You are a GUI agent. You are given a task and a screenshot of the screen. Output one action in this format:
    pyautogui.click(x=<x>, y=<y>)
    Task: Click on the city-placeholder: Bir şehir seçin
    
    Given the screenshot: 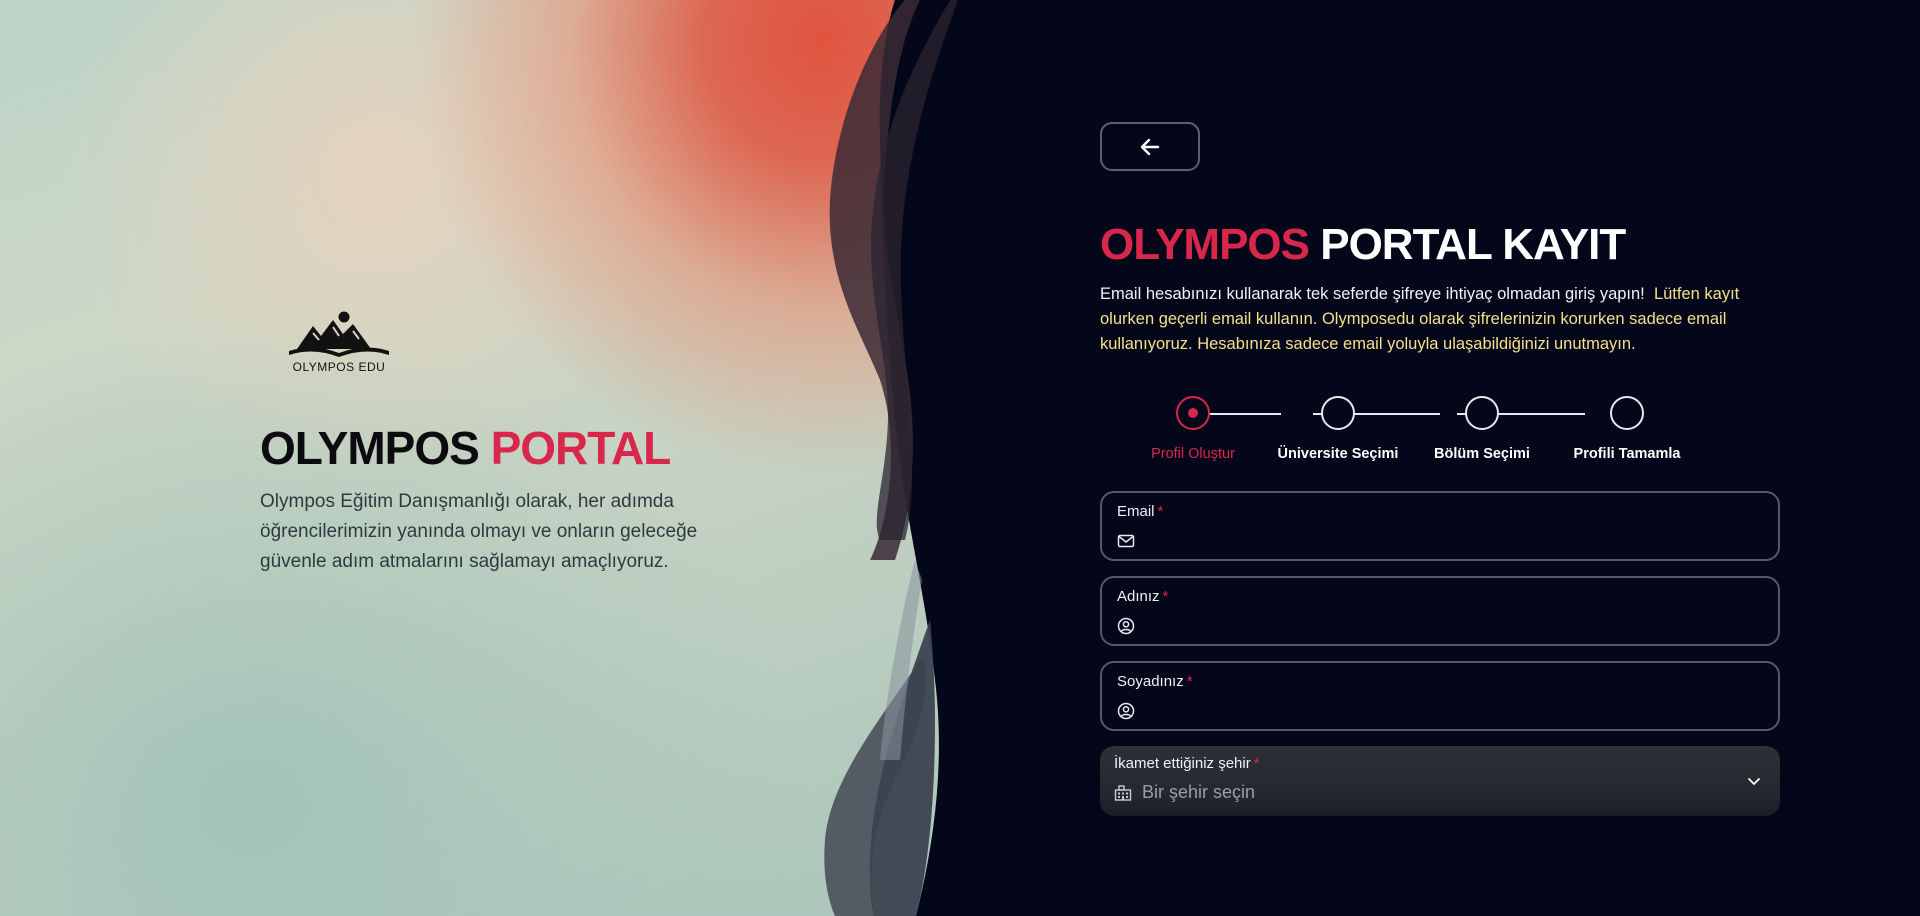 What is the action you would take?
    pyautogui.click(x=1199, y=792)
    